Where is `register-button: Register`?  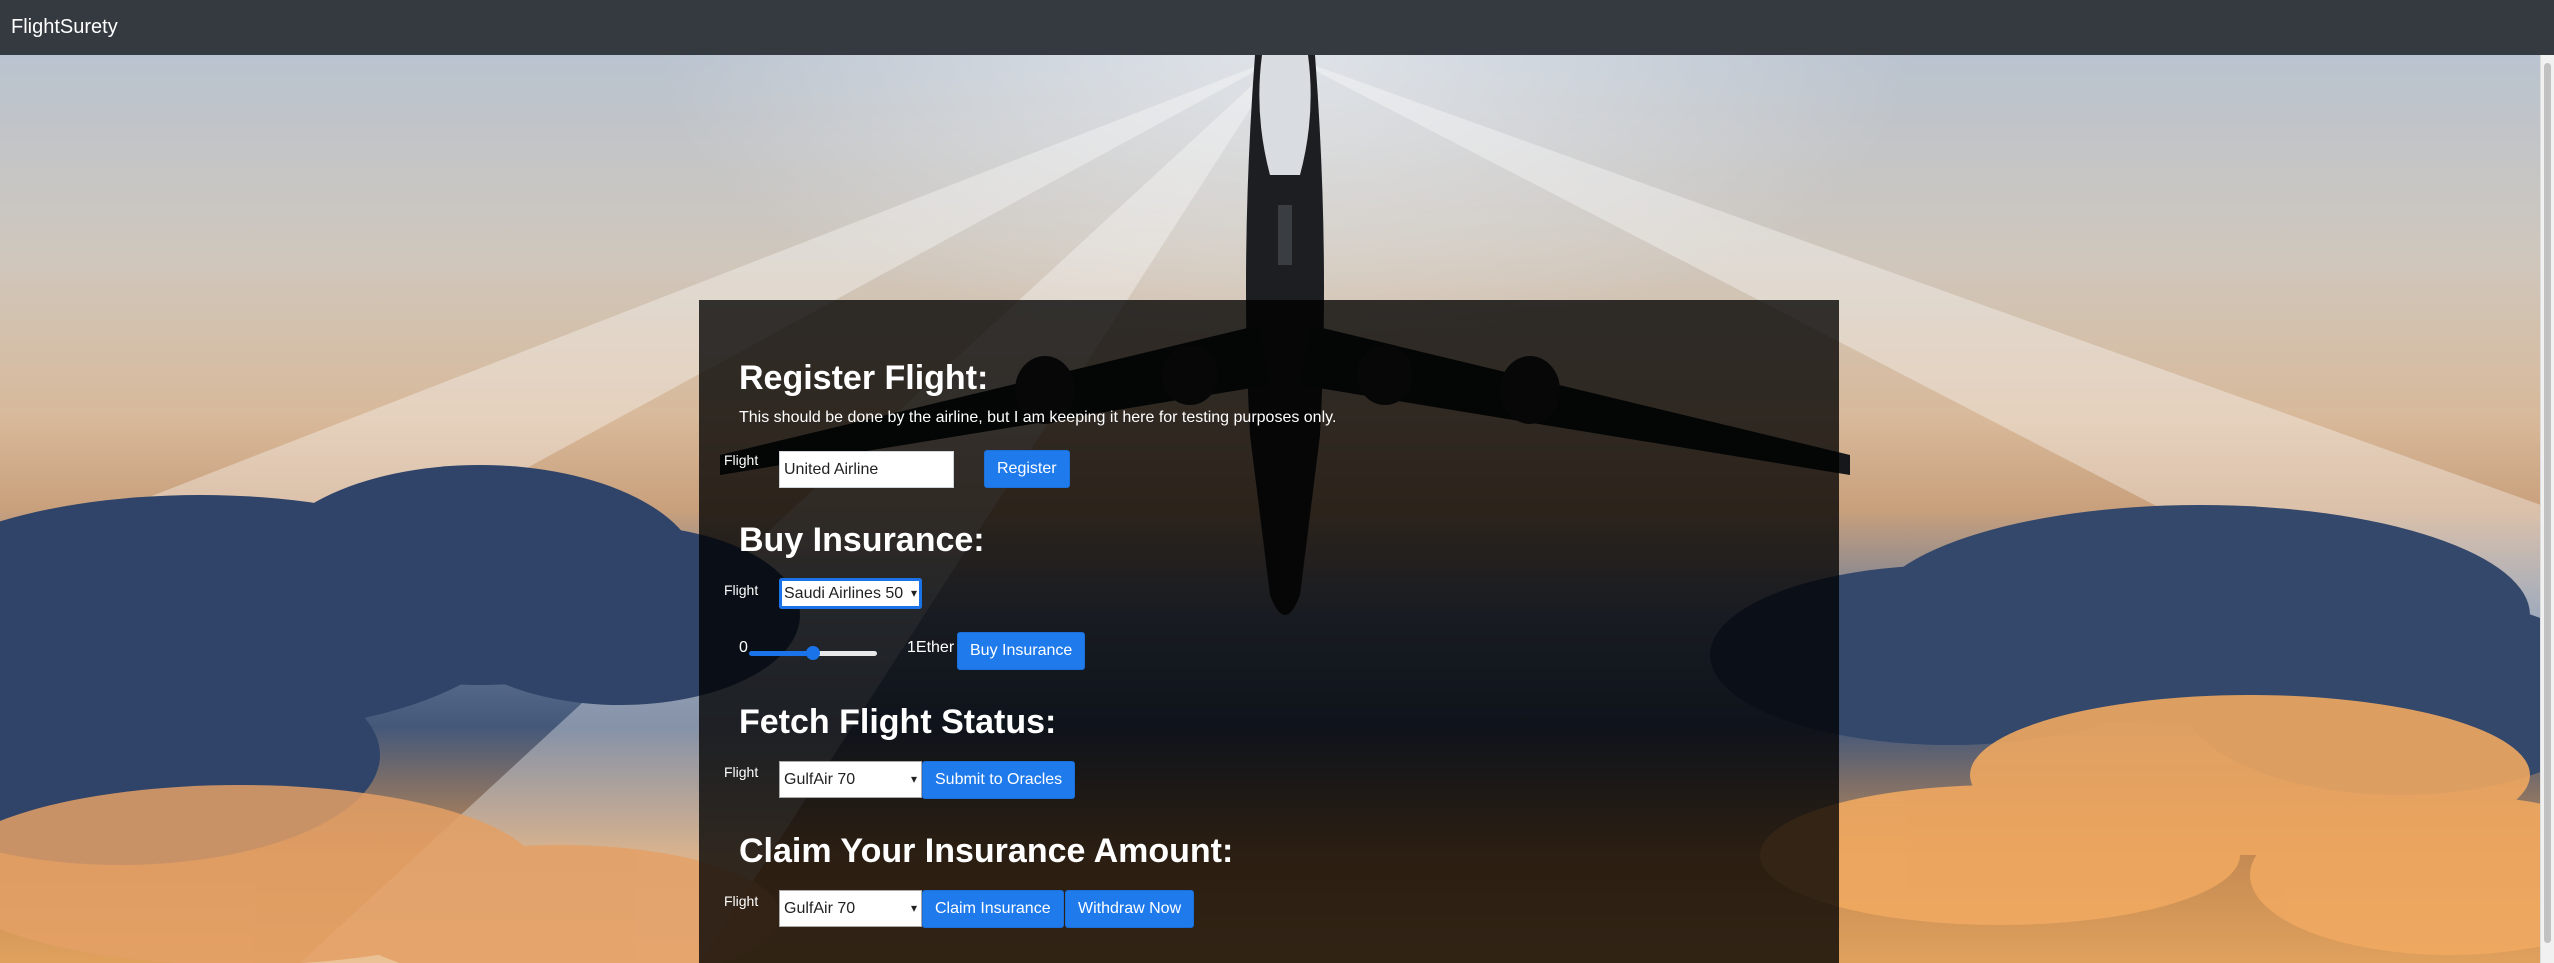 register-button: Register is located at coordinates (1027, 469).